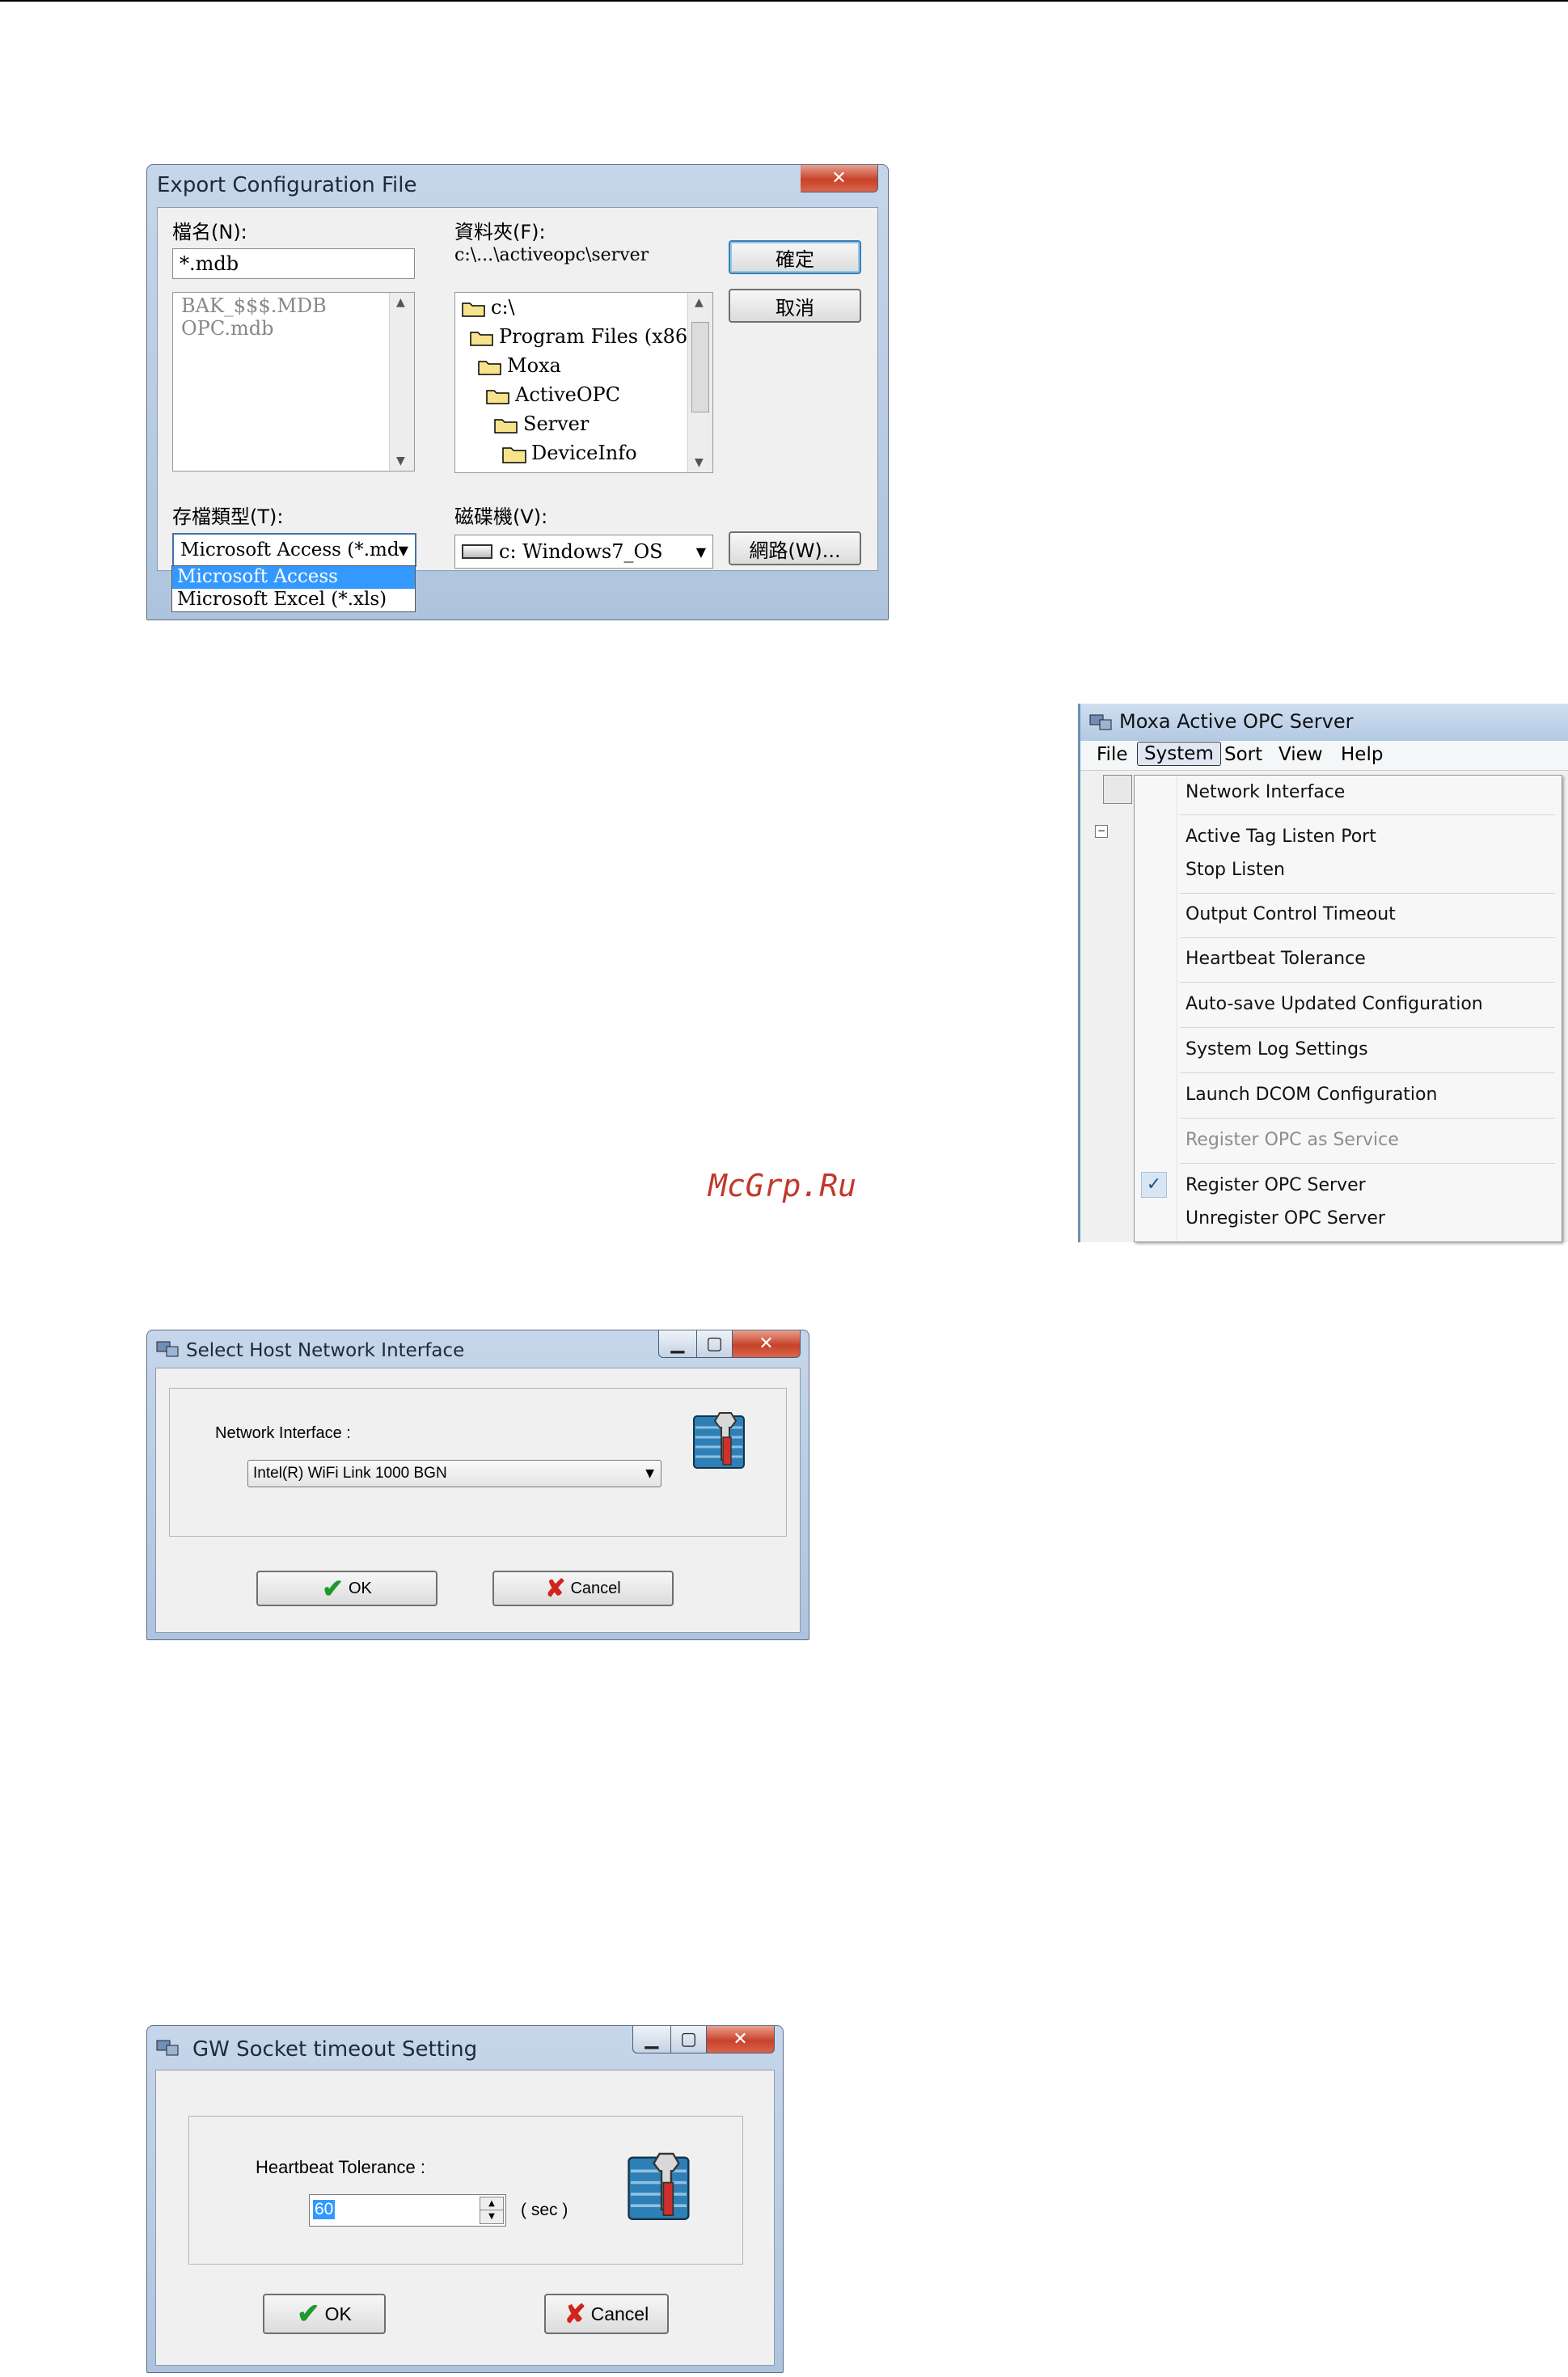 The height and width of the screenshot is (2377, 1568). I want to click on folder-path: c:\...\activeopc\server, so click(551, 255).